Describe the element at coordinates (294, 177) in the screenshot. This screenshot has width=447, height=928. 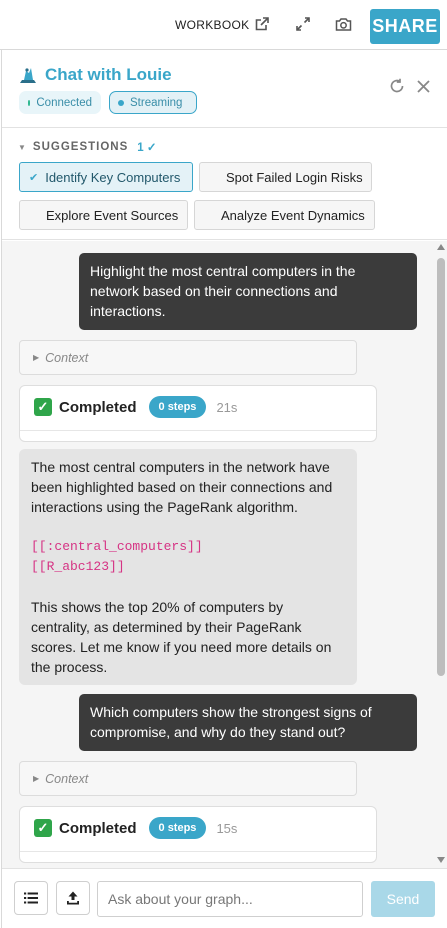
I see `chip-label: Spot Failed Login Risks` at that location.